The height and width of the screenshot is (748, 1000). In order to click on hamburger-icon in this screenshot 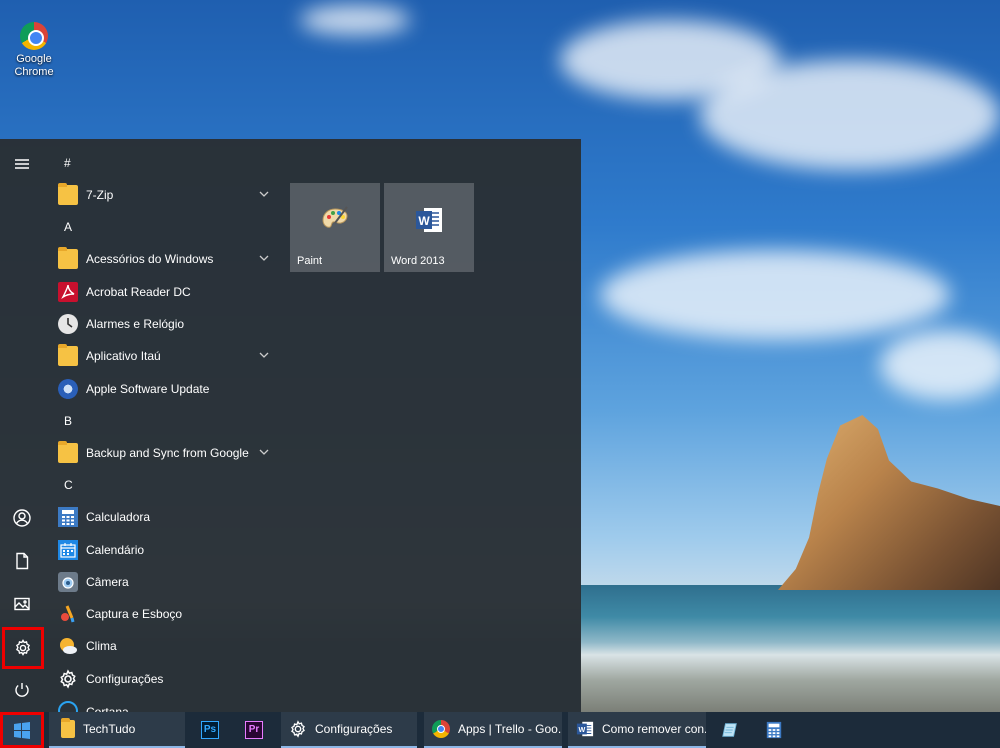, I will do `click(22, 164)`.